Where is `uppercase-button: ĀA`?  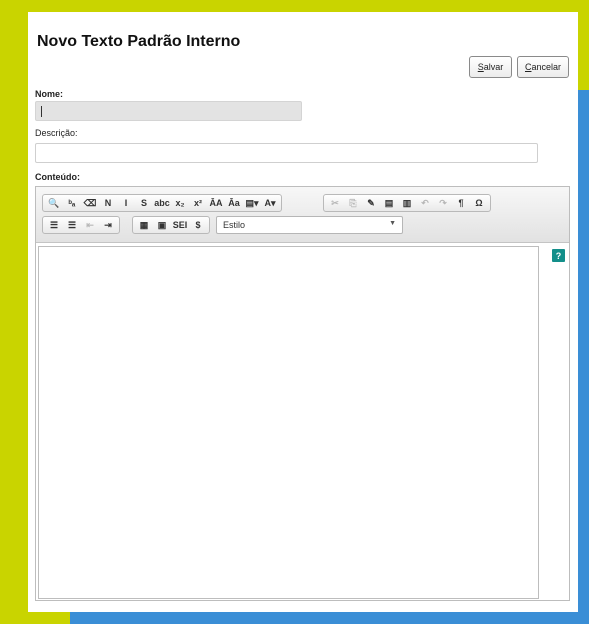
uppercase-button: ĀA is located at coordinates (216, 203).